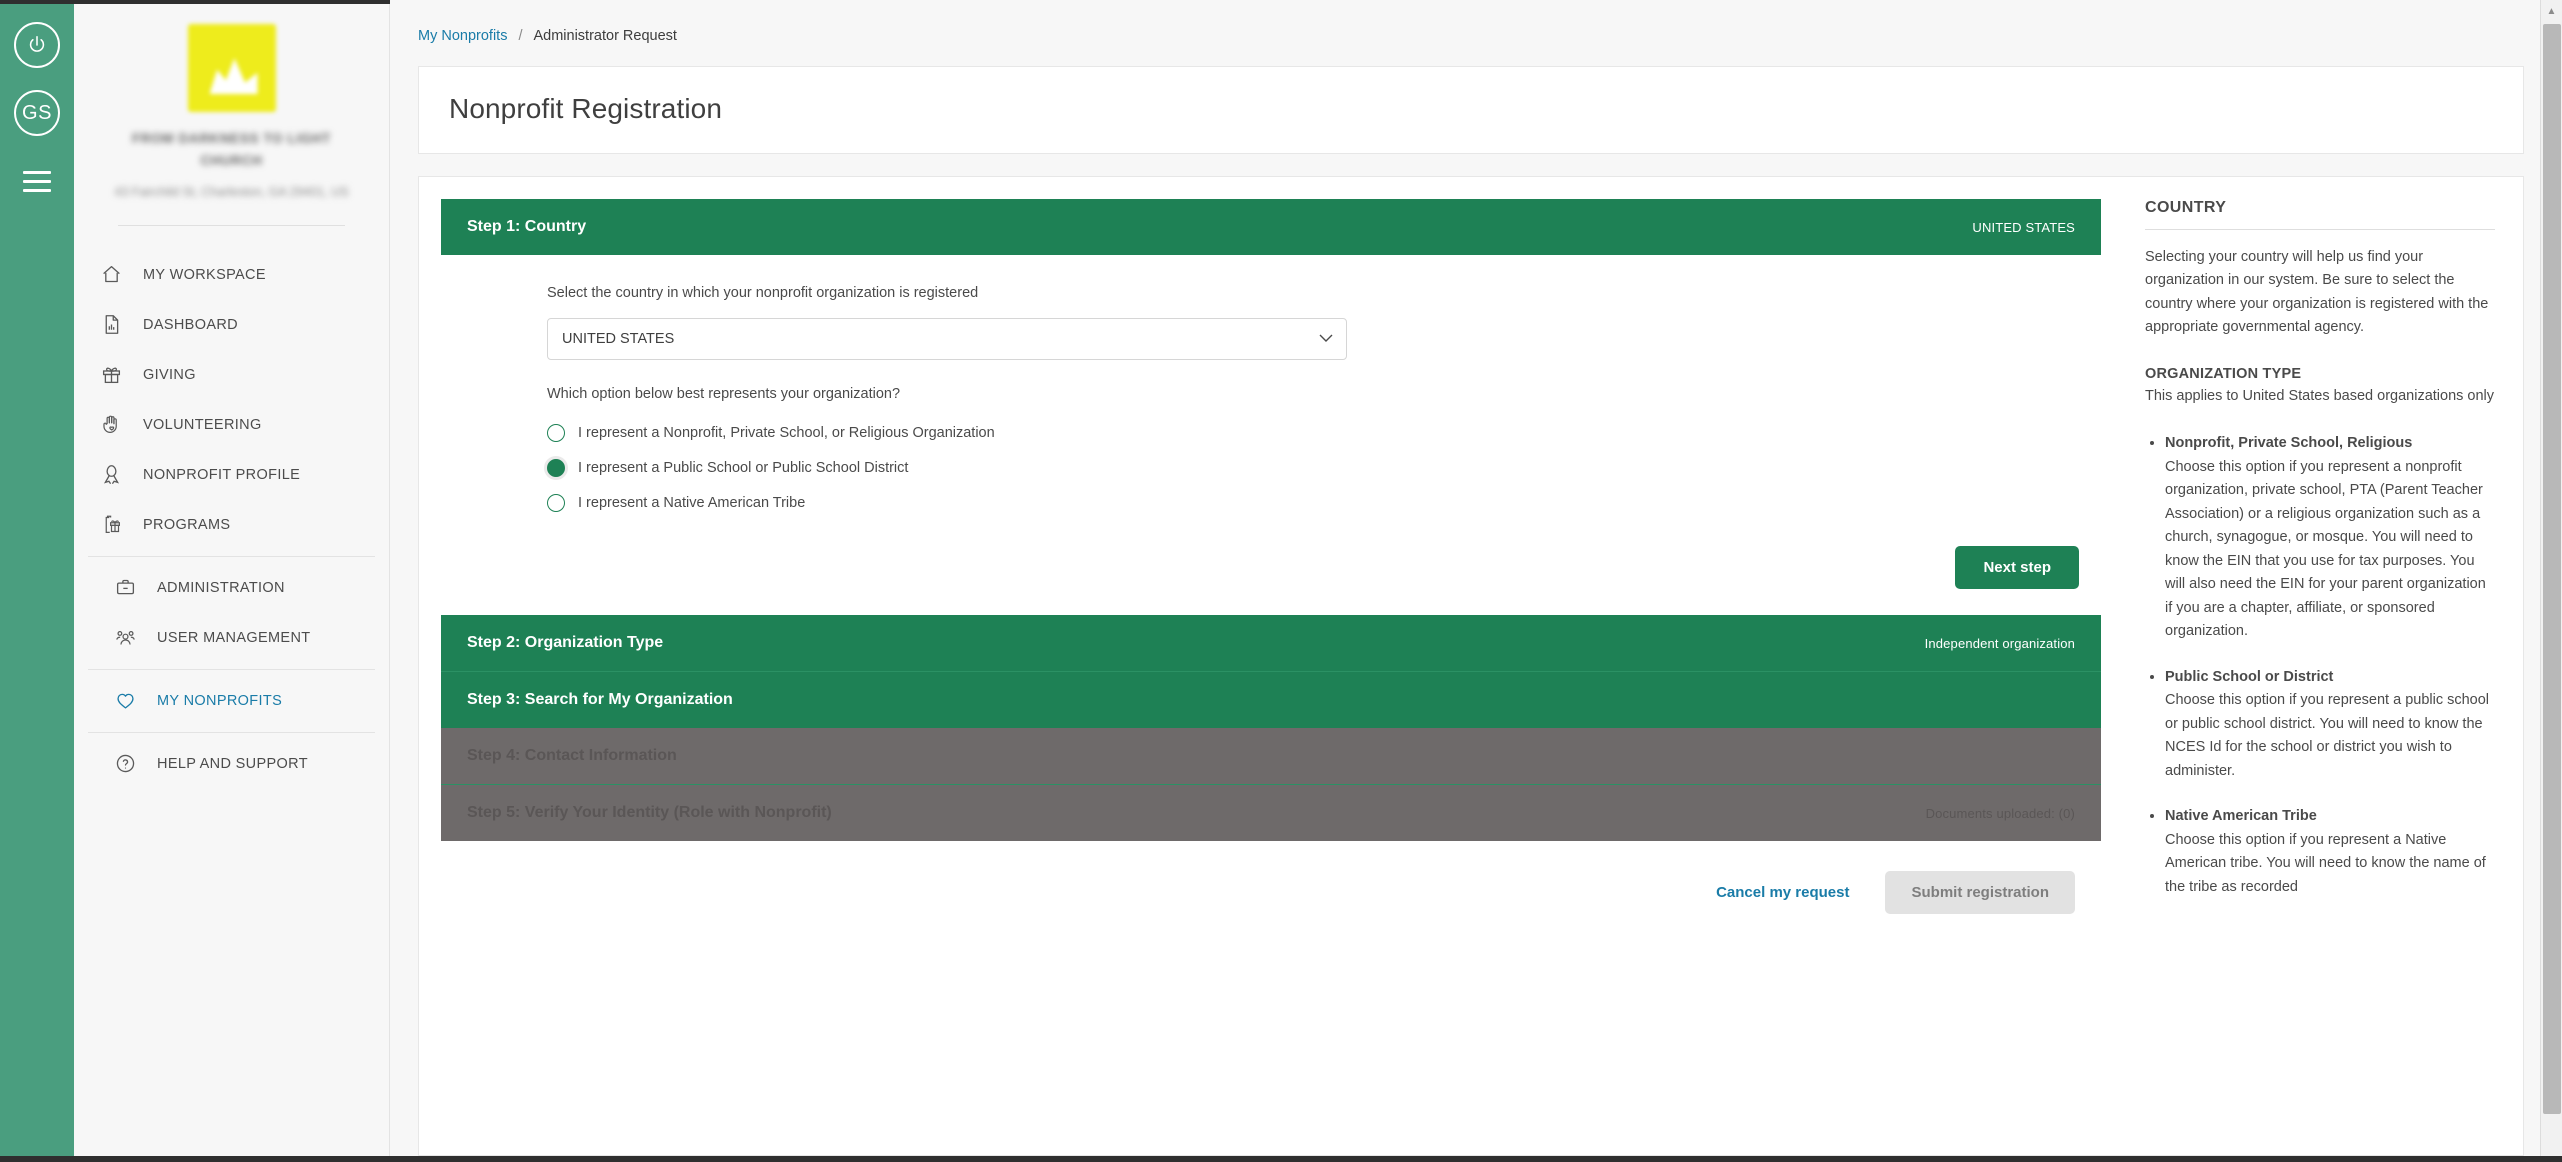  Describe the element at coordinates (1980, 892) in the screenshot. I see `submit-registration-button: Submit registration` at that location.